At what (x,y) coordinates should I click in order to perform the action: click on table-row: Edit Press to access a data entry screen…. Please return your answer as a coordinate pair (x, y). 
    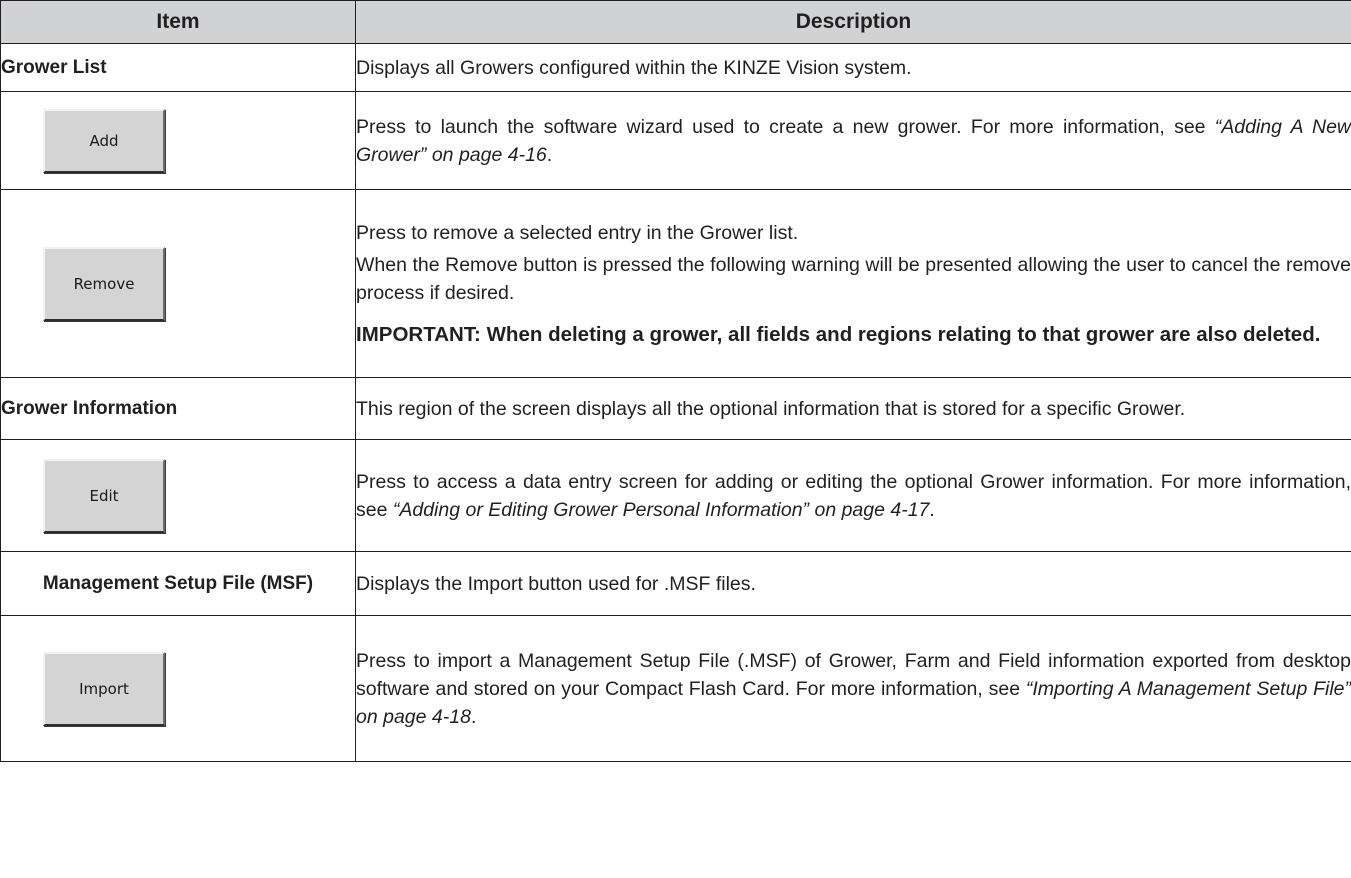
    Looking at the image, I should click on (675, 495).